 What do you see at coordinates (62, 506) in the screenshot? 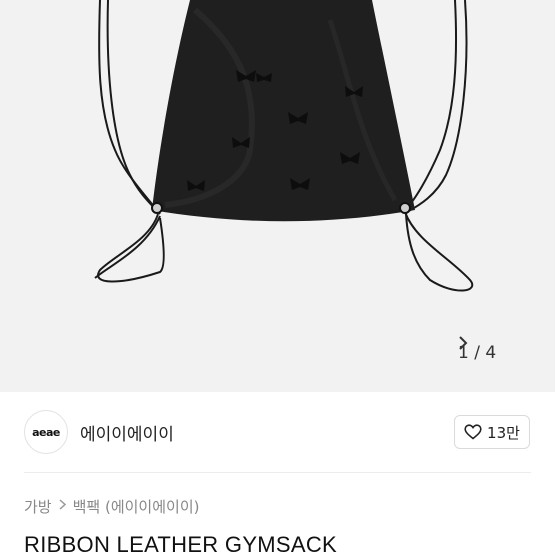
I see `chevron-right-icon` at bounding box center [62, 506].